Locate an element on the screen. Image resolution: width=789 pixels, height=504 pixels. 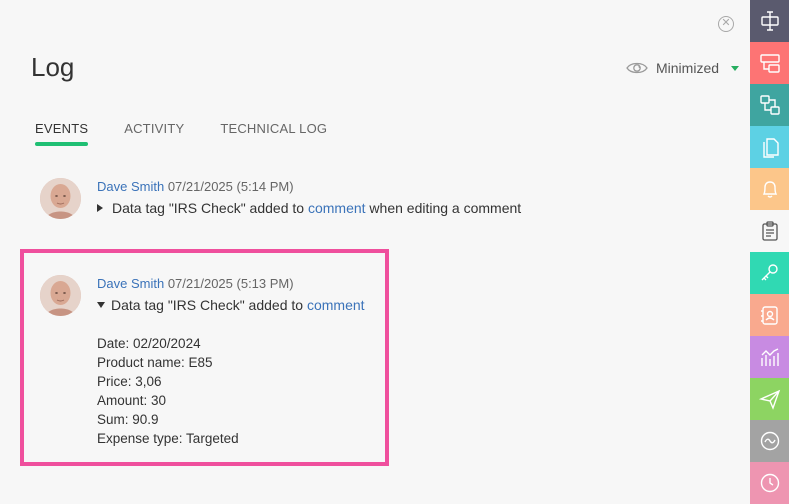
sidebar-button-activity is located at coordinates (769, 441).